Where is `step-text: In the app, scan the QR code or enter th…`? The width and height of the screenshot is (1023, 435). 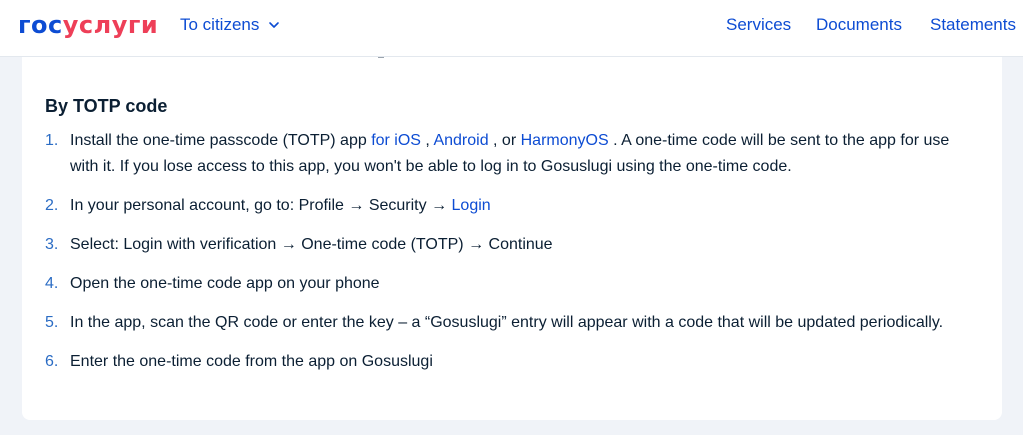 step-text: In the app, scan the QR code or enter th… is located at coordinates (507, 322).